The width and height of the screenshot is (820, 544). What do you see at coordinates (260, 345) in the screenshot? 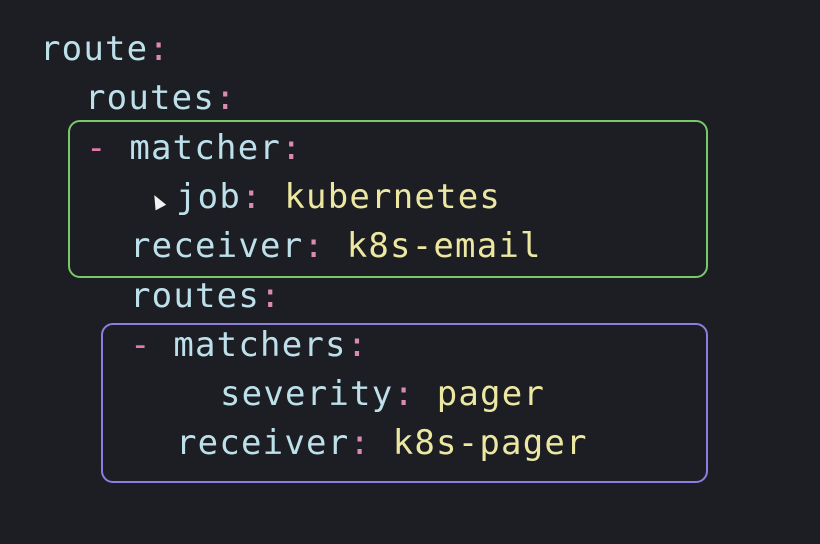
I see `yaml-key: matchers` at bounding box center [260, 345].